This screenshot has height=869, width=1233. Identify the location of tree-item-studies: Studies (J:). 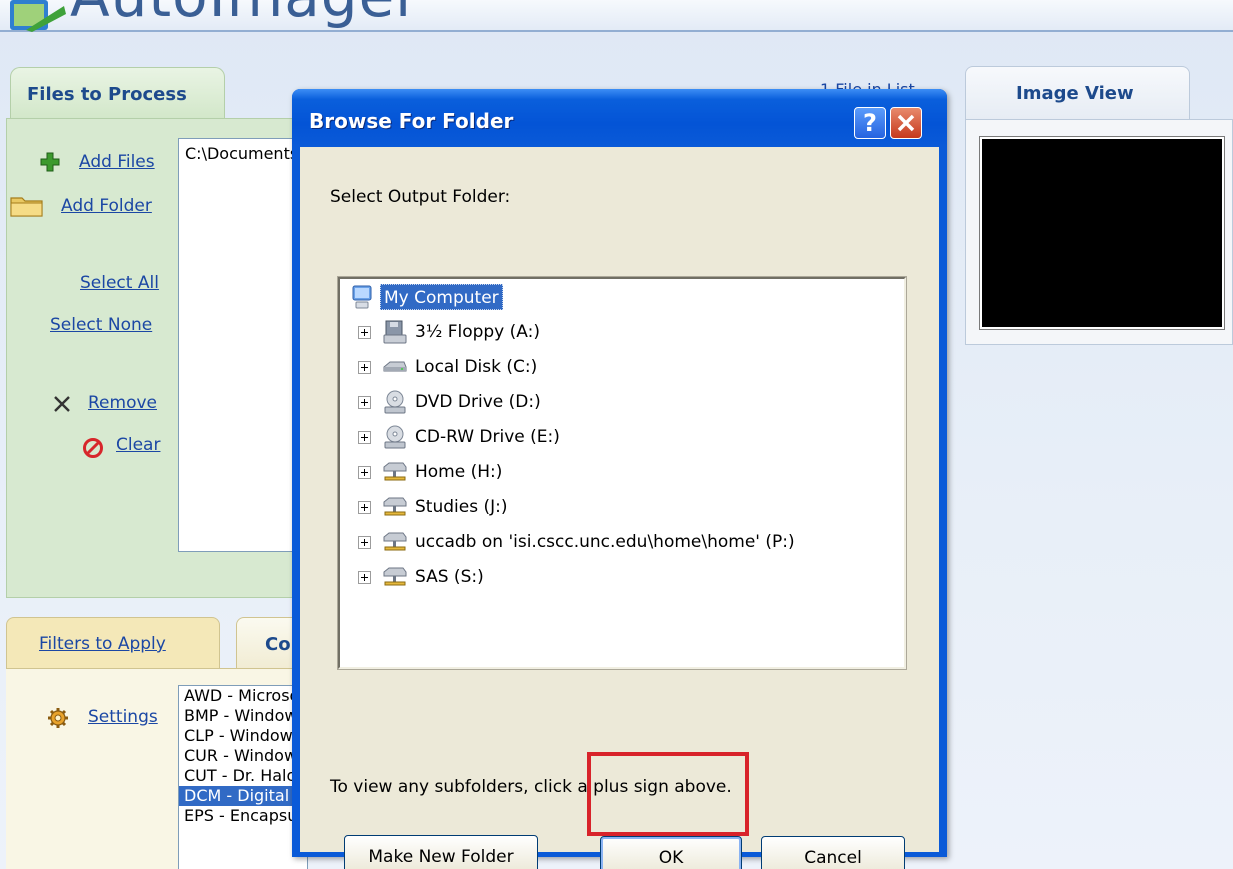
(620, 507).